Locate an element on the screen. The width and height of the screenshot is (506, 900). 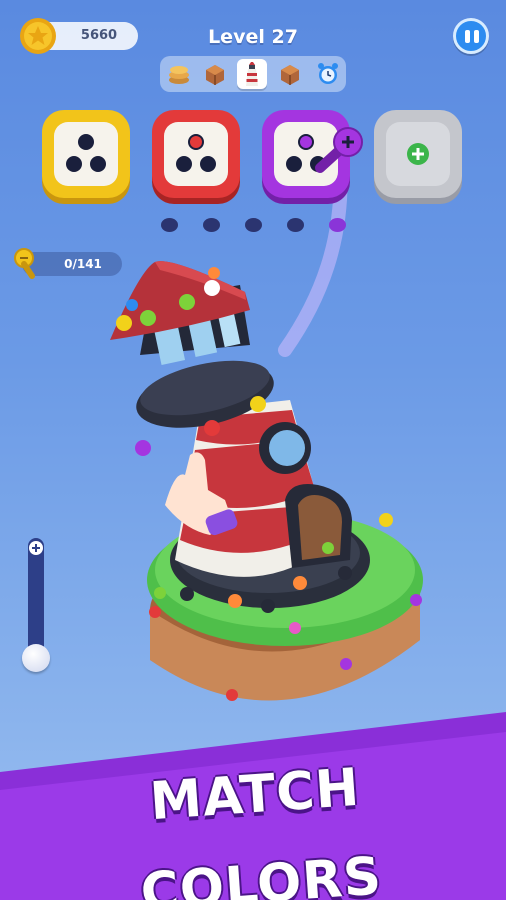
alarm-clock-icon is located at coordinates (328, 73).